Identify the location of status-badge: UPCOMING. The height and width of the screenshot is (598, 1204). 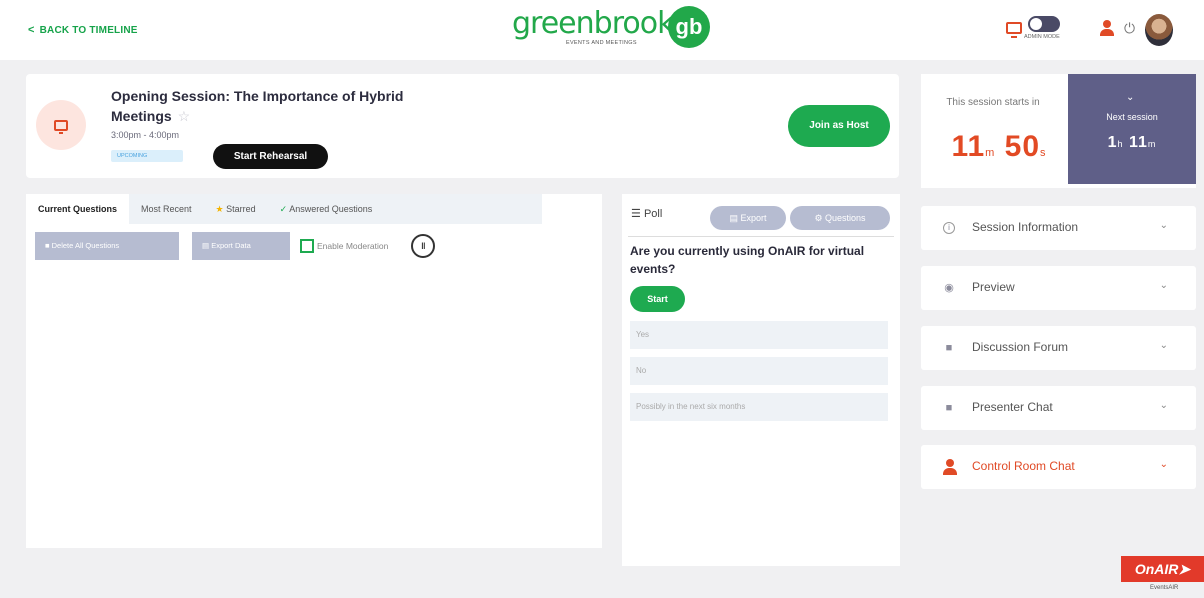
(147, 156).